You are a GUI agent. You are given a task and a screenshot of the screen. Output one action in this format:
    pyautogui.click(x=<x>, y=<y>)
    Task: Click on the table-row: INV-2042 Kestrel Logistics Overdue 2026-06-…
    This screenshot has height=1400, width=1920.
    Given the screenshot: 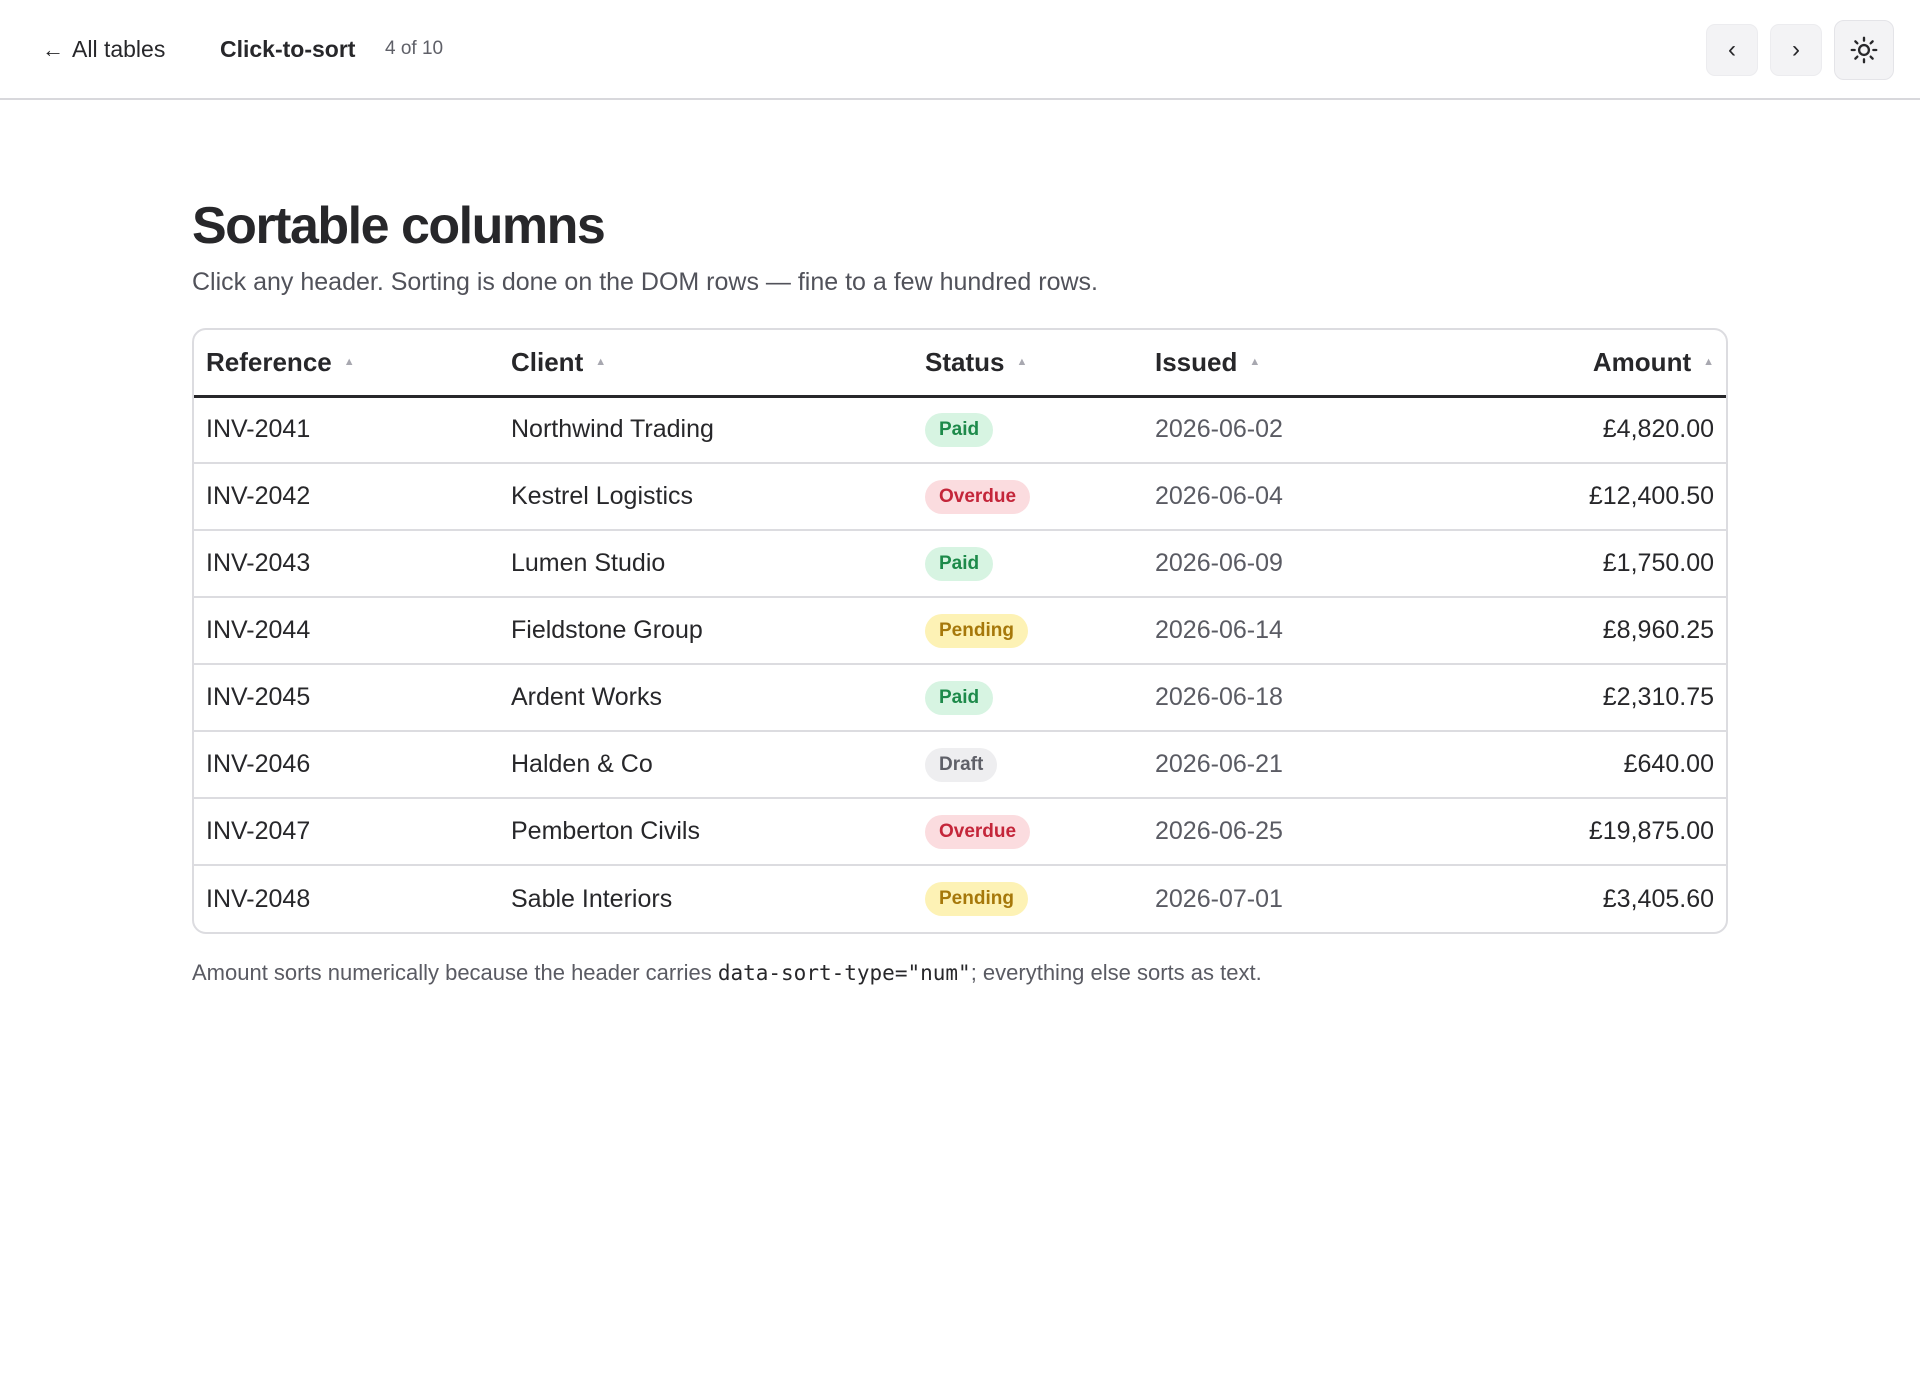 What is the action you would take?
    pyautogui.click(x=960, y=496)
    